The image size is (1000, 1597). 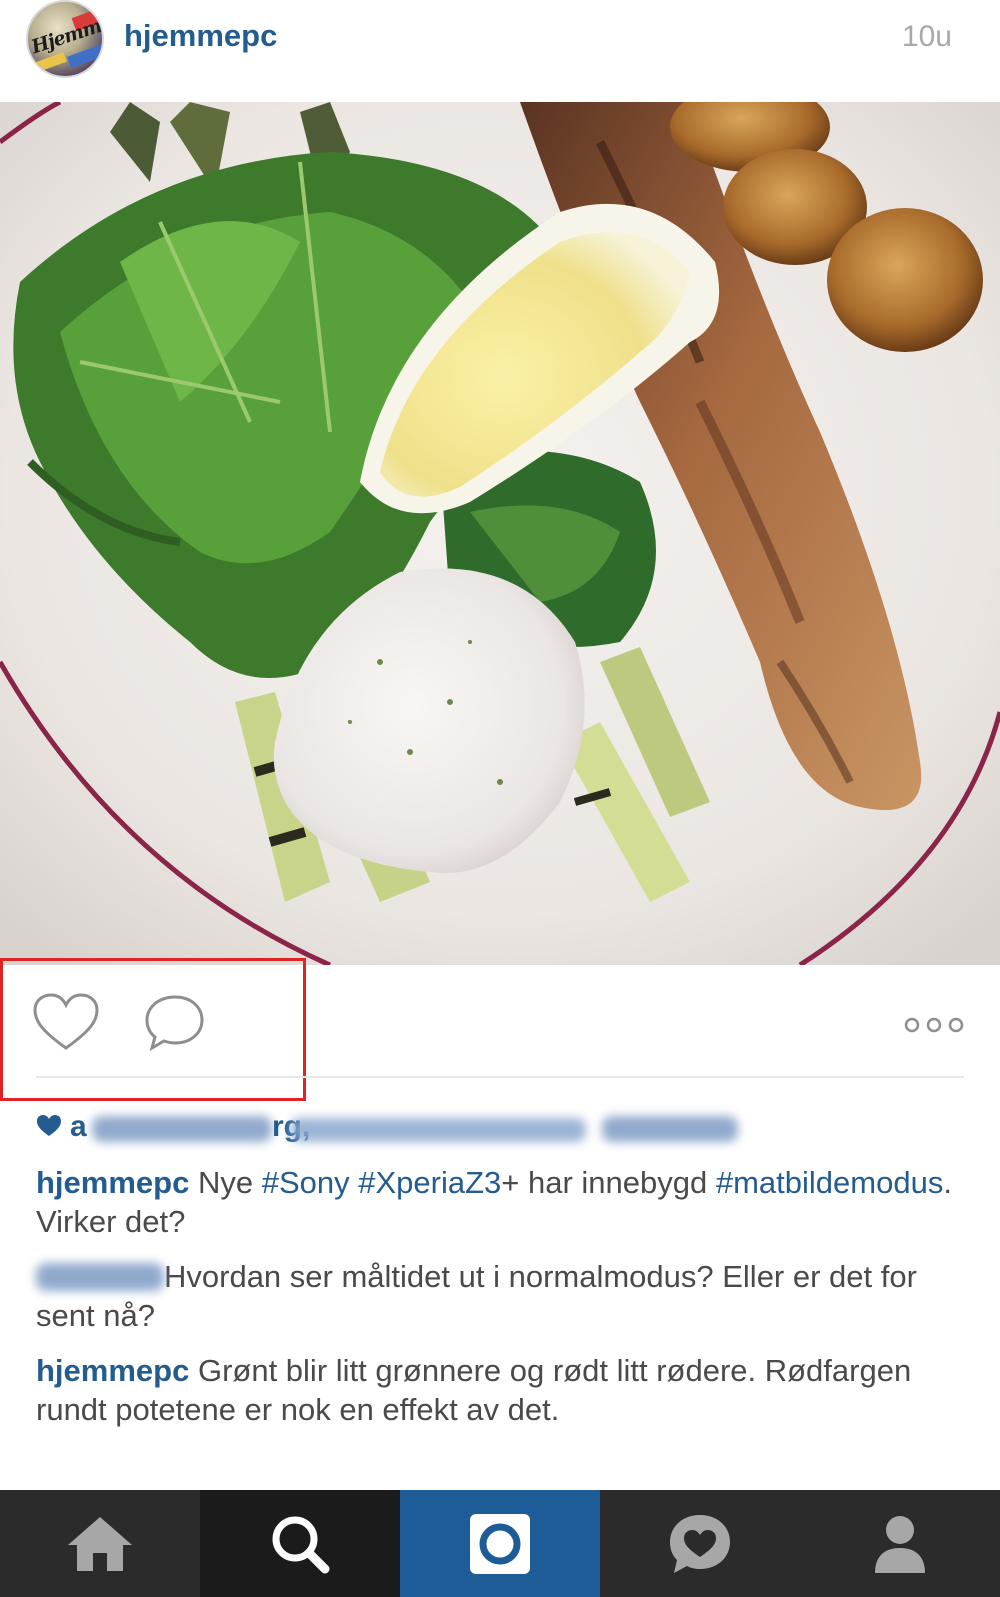 What do you see at coordinates (354, 1182) in the screenshot?
I see `caption-text` at bounding box center [354, 1182].